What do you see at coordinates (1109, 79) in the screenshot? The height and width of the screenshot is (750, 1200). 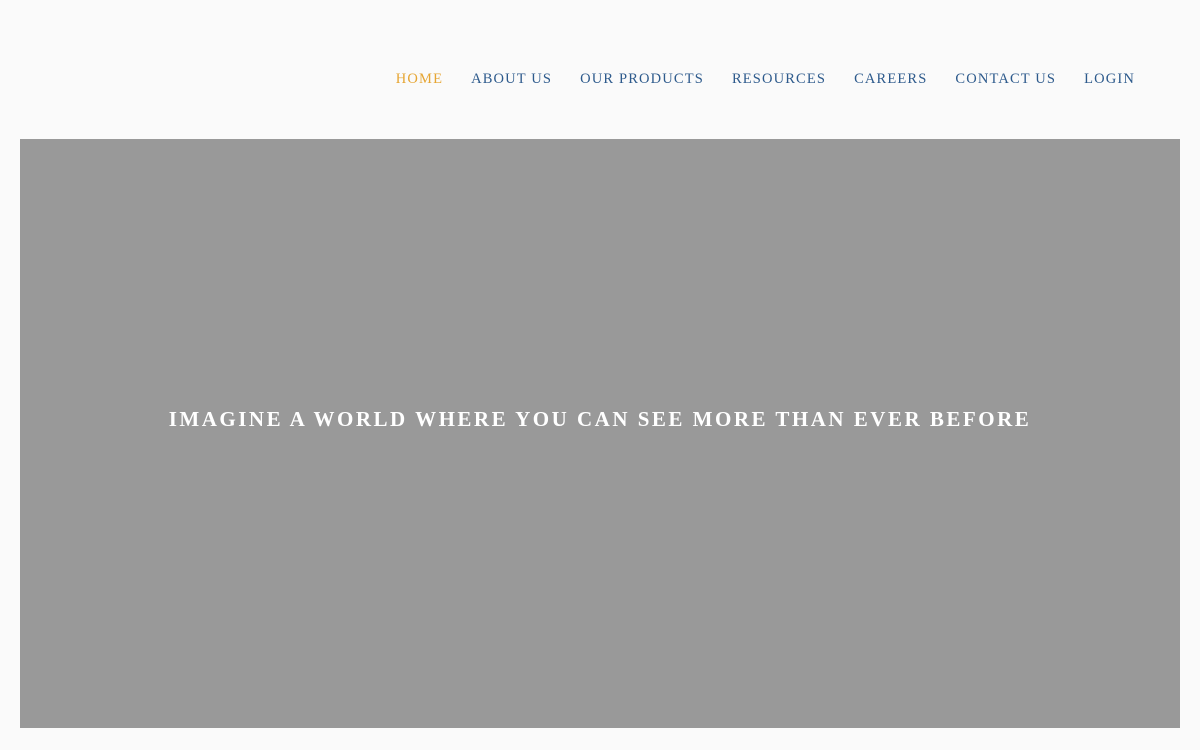 I see `nav-login-link: LOGIN` at bounding box center [1109, 79].